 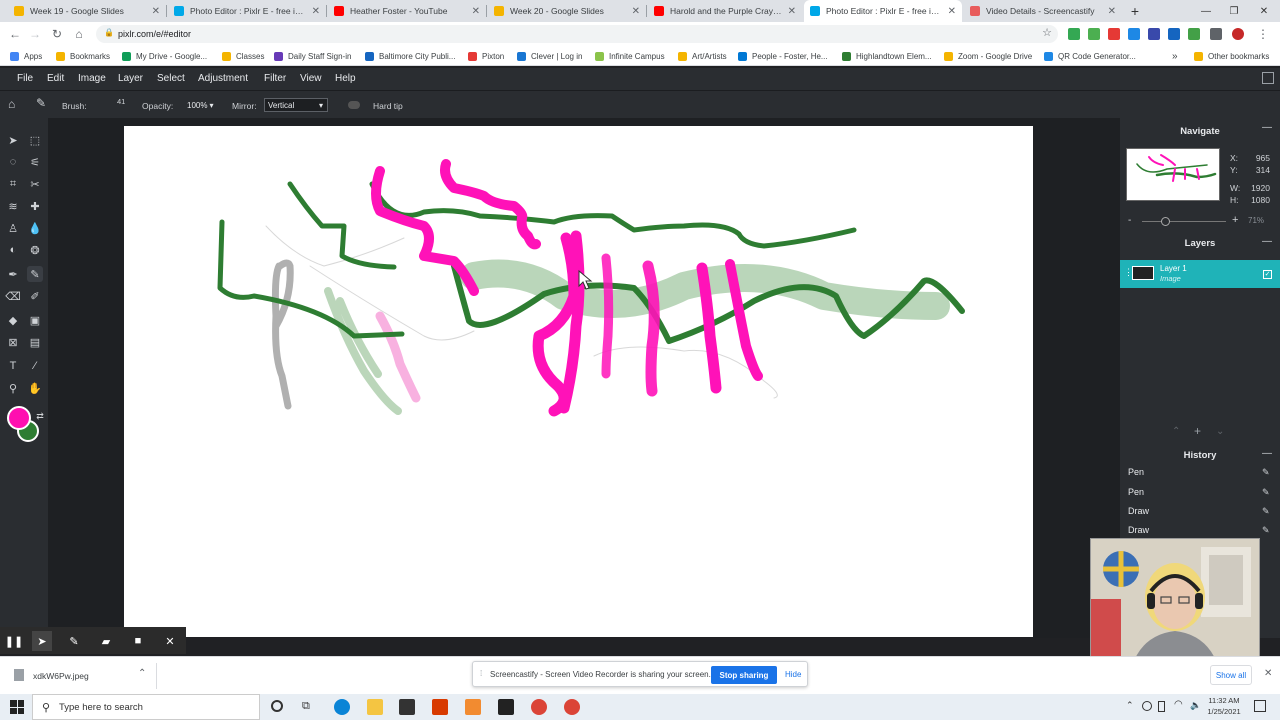 I want to click on volume-icon: 🔈, so click(x=1195, y=705).